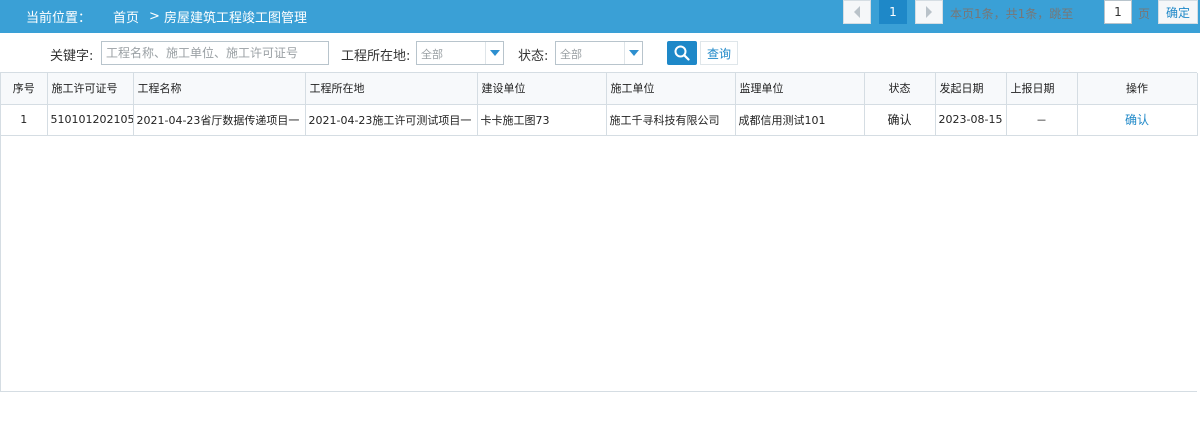 This screenshot has width=1200, height=429. What do you see at coordinates (971, 89) in the screenshot?
I see `column-header-start-date: 发起日期` at bounding box center [971, 89].